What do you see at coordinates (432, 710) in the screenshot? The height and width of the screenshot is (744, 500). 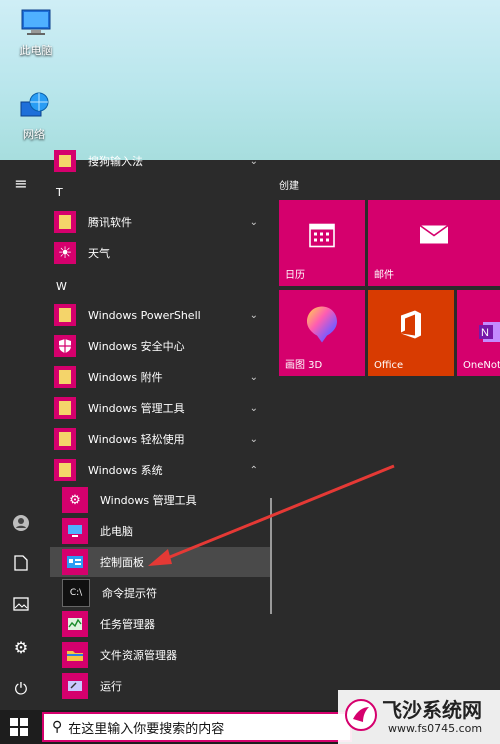 I see `watermark-title: 飞沙系统网` at bounding box center [432, 710].